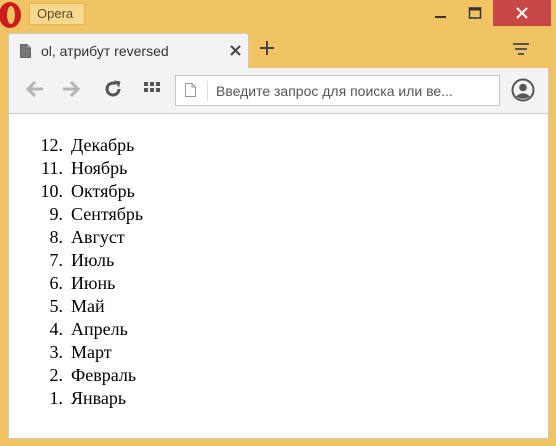  I want to click on address-separator, so click(207, 91).